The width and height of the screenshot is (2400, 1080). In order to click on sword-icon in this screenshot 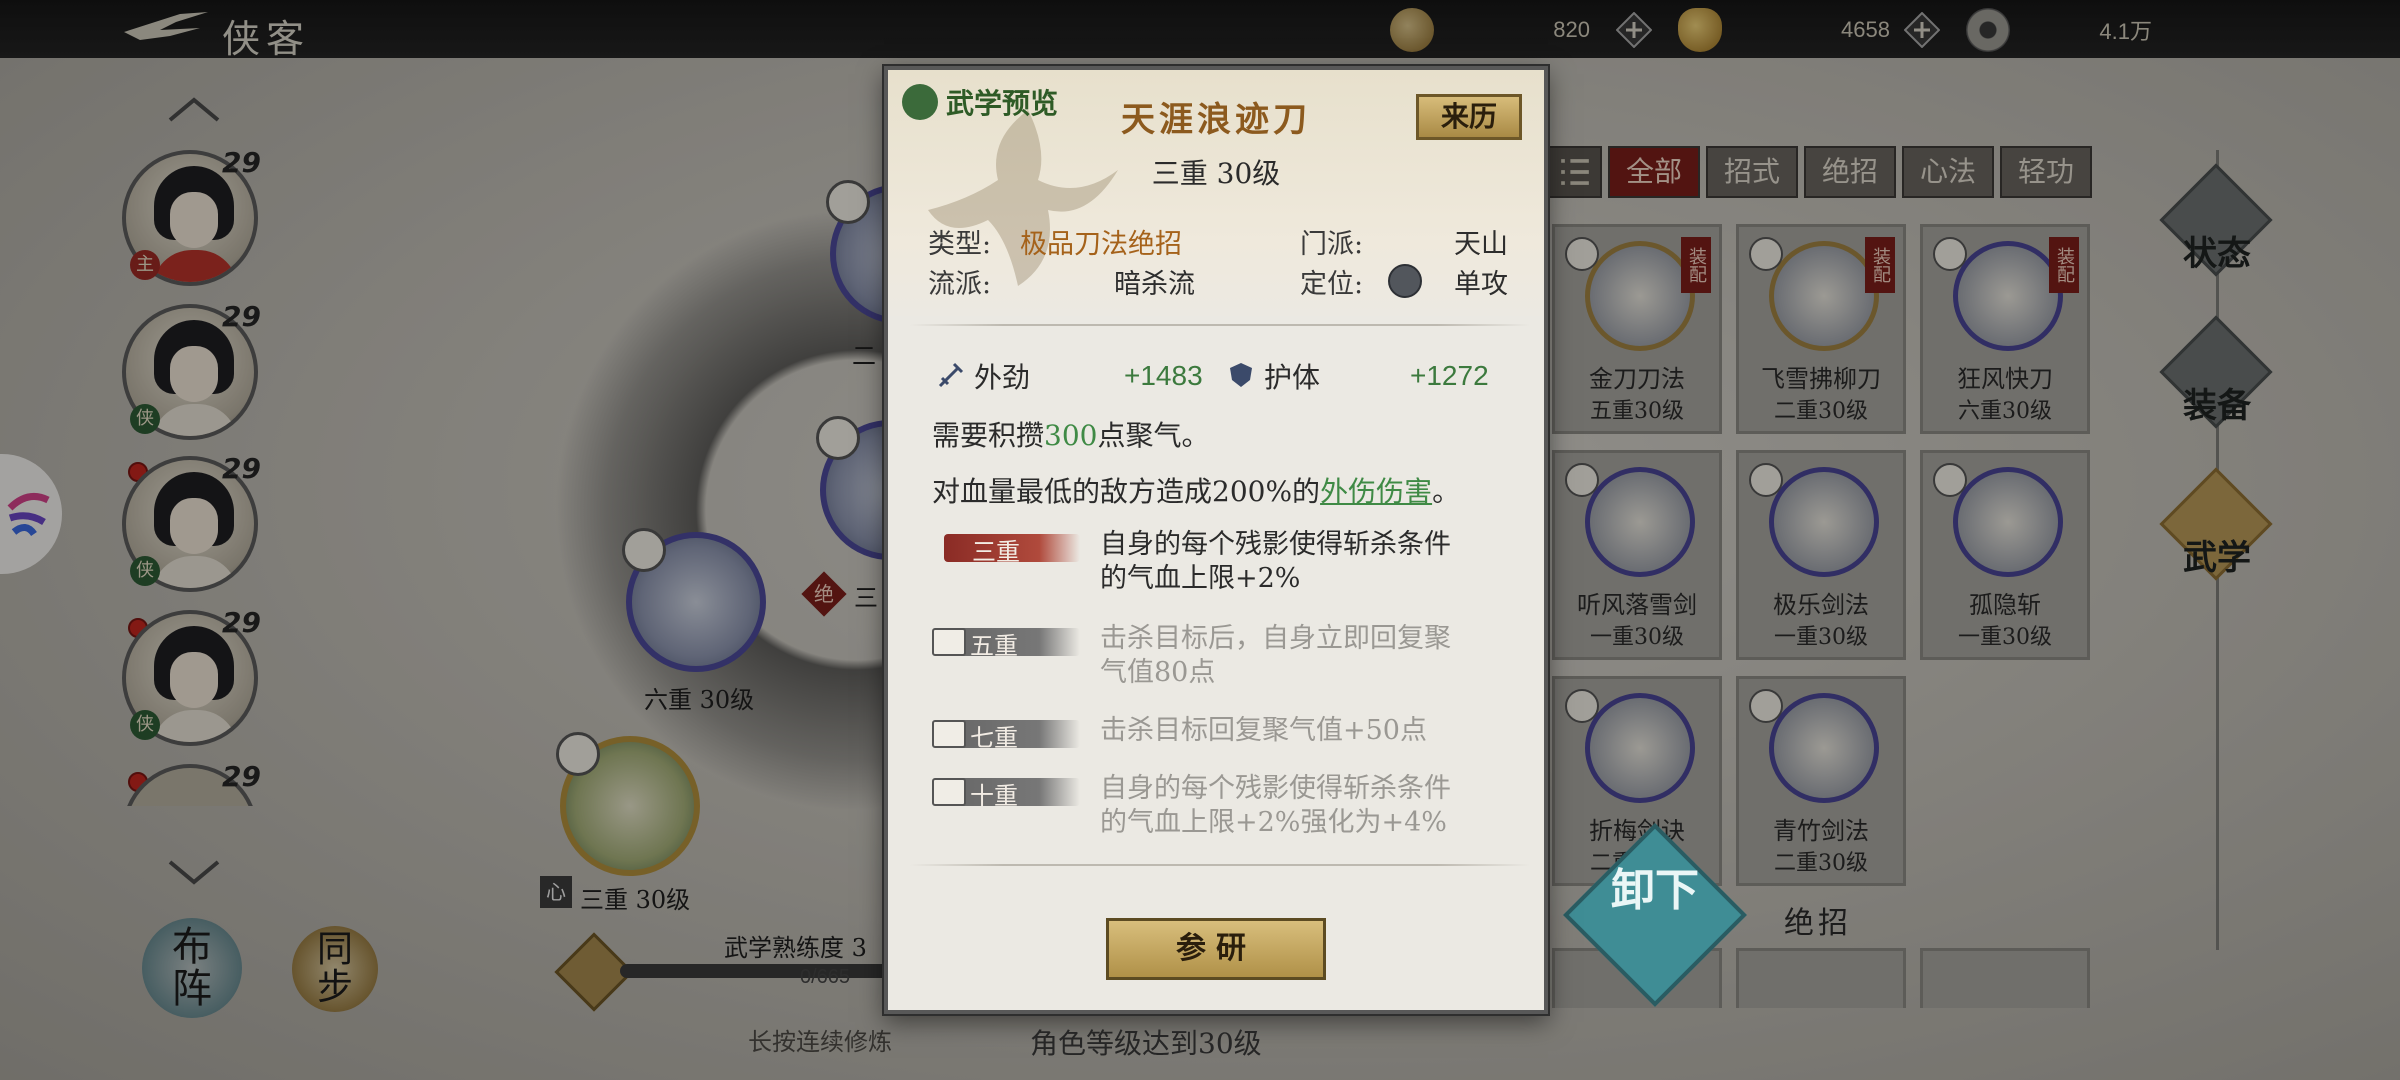, I will do `click(951, 375)`.